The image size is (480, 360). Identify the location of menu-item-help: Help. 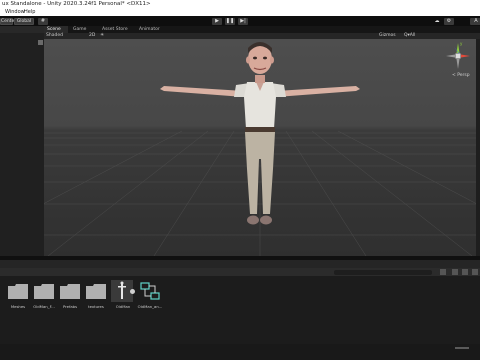
(29, 12).